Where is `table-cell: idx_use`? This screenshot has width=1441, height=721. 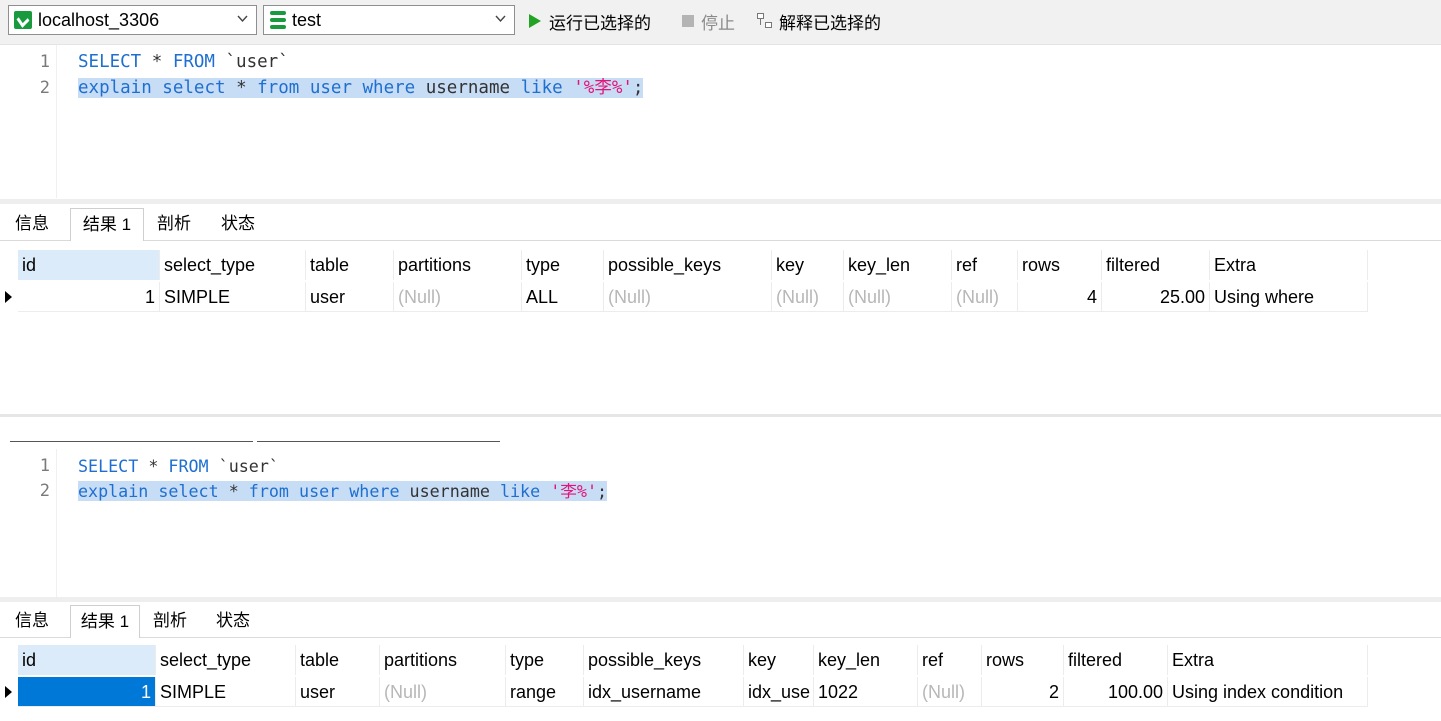
table-cell: idx_use is located at coordinates (779, 692).